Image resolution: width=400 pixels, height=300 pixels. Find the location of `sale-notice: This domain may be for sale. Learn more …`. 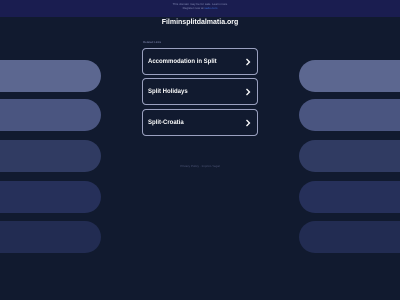

sale-notice: This domain may be for sale. Learn more … is located at coordinates (200, 6).